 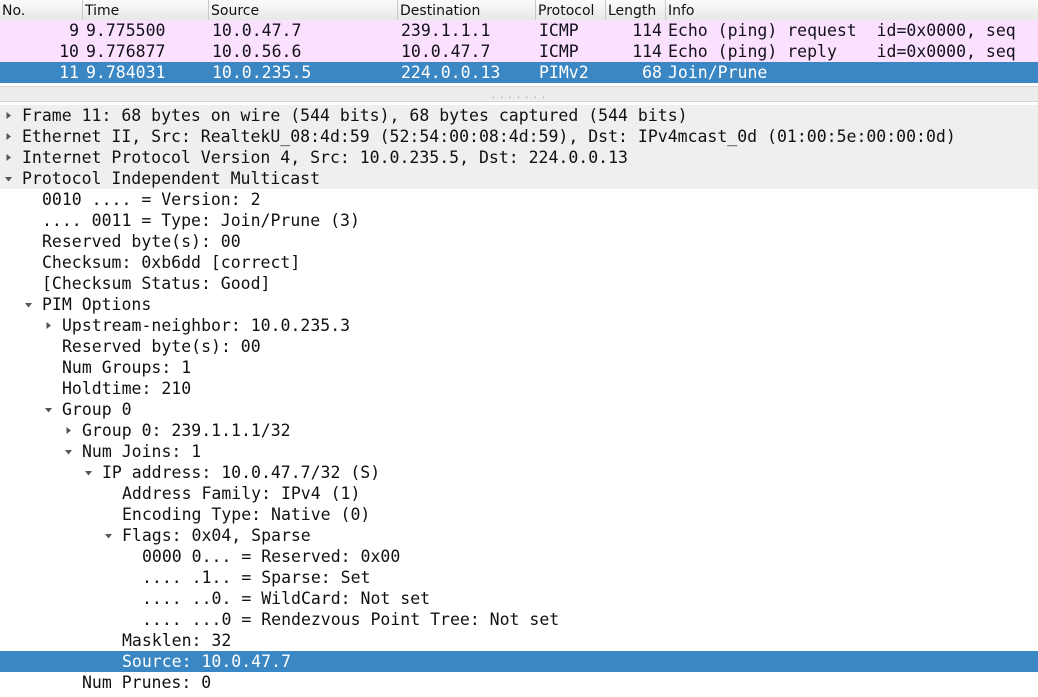 I want to click on packet-cell-destination: 10.0.47.7, so click(x=446, y=51).